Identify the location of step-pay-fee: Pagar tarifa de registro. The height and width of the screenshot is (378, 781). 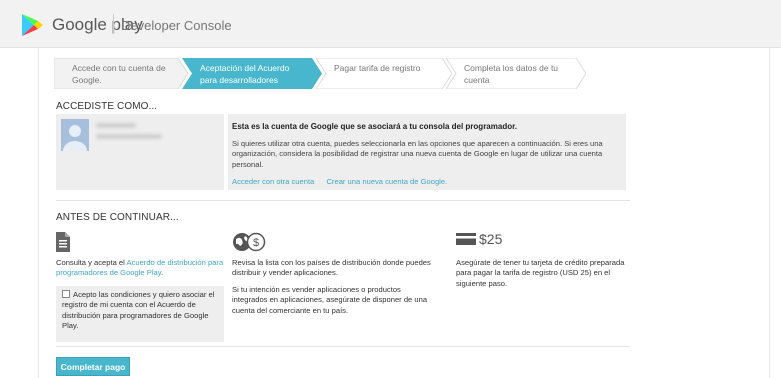
(384, 73).